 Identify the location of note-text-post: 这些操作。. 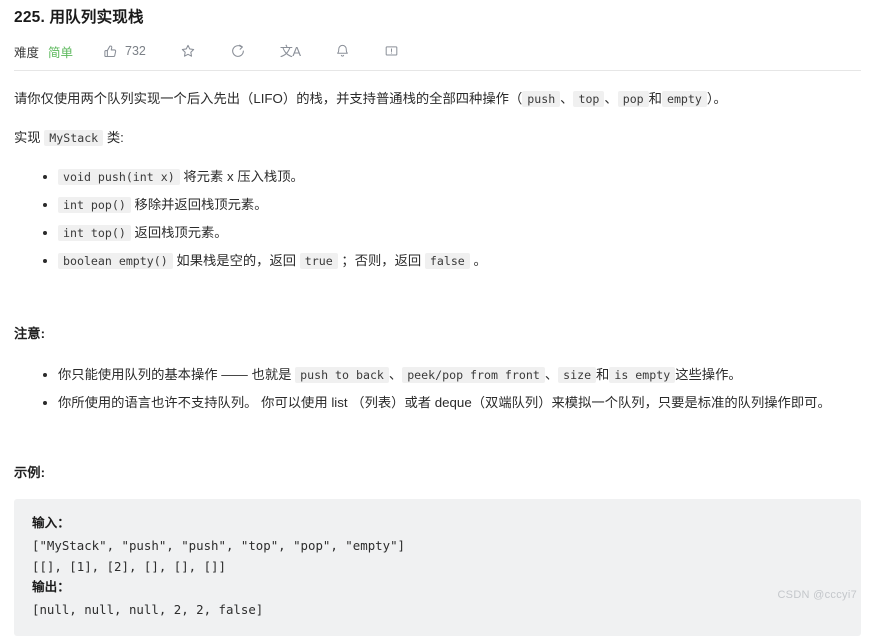
(708, 375).